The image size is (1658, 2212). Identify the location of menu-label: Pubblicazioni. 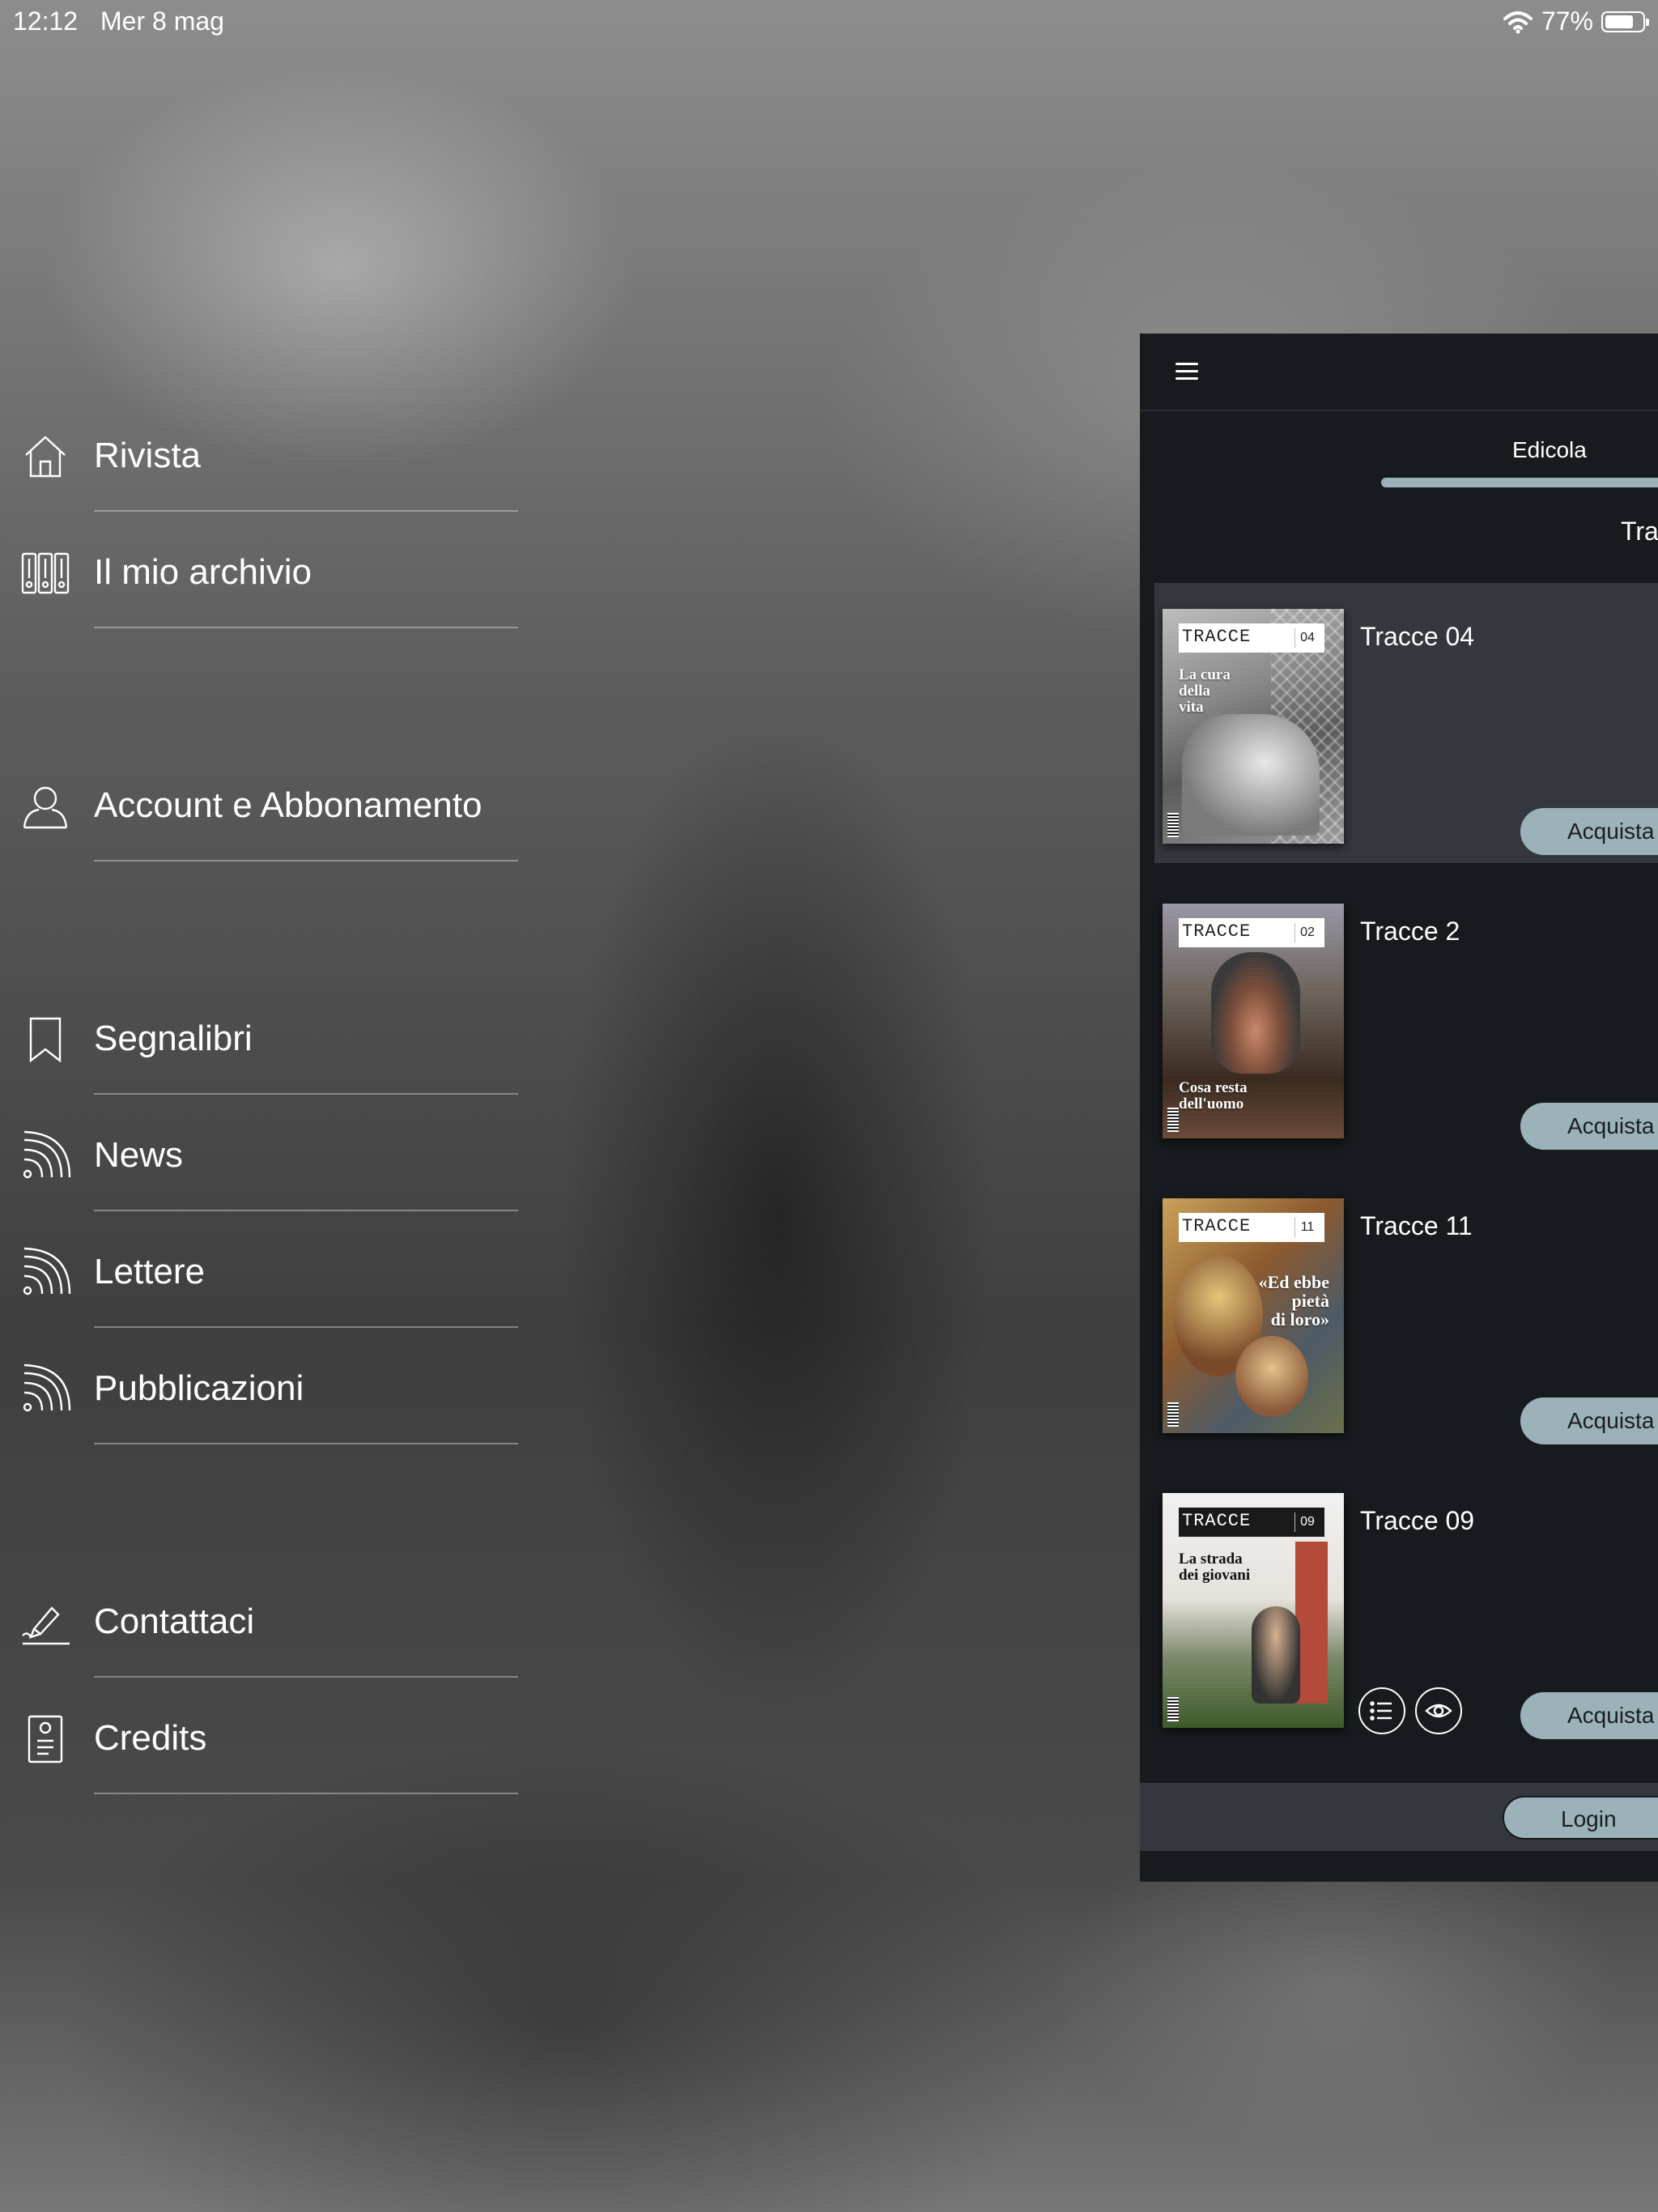
(199, 1388).